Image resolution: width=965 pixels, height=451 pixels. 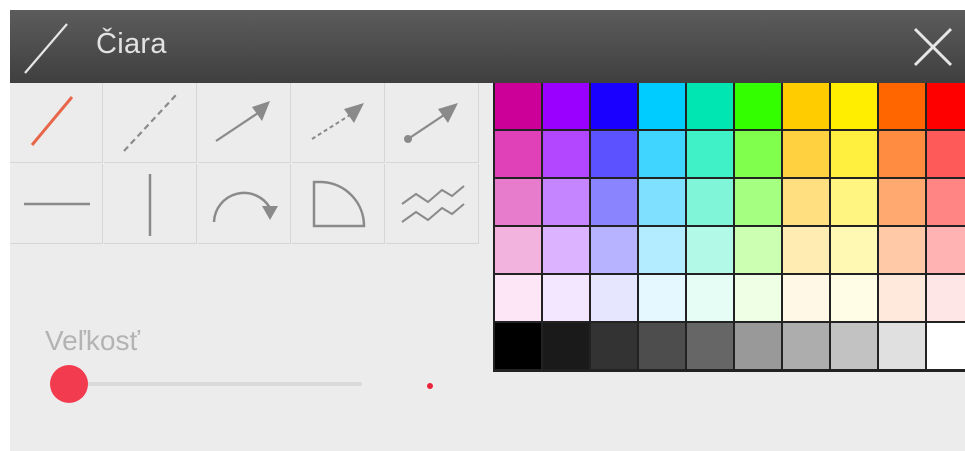 I want to click on arc-arrow-icon, so click(x=245, y=207).